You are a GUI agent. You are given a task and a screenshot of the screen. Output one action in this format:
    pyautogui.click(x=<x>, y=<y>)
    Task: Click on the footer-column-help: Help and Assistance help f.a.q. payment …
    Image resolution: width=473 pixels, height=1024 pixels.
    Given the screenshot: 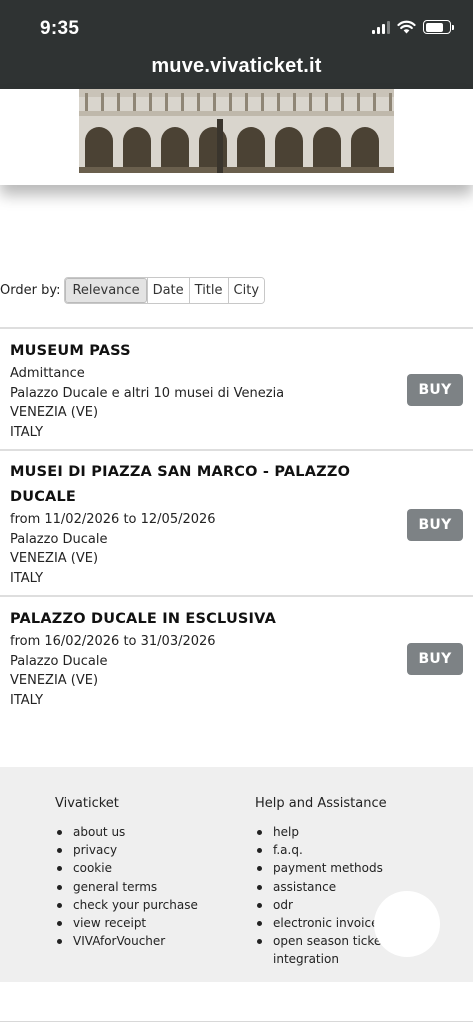 What is the action you would take?
    pyautogui.click(x=364, y=882)
    